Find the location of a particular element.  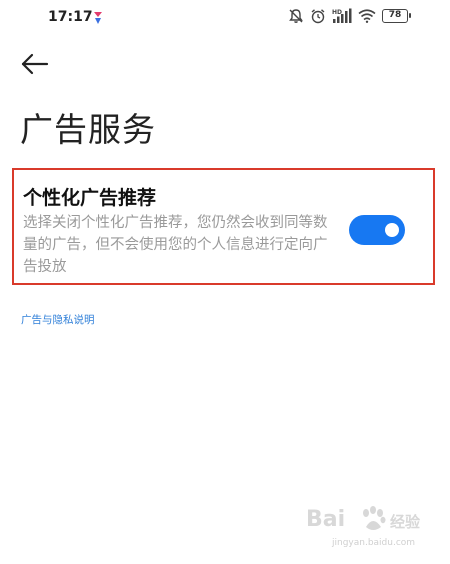

app-badge-icon is located at coordinates (98, 17).